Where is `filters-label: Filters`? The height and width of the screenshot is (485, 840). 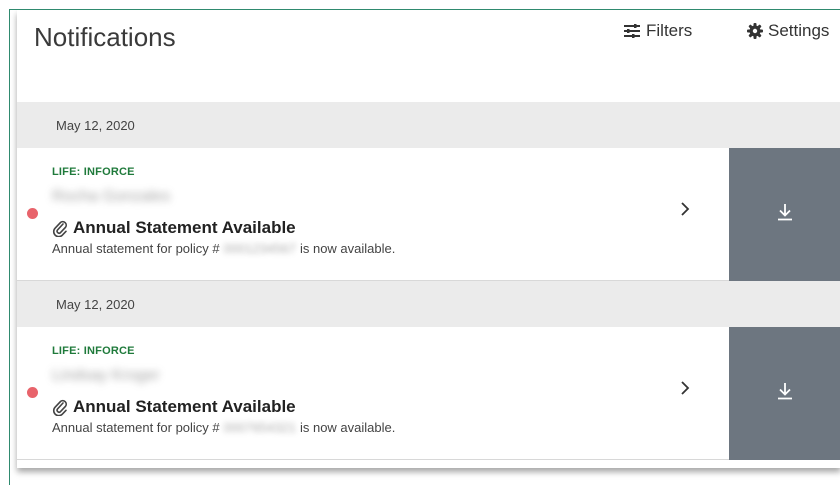
filters-label: Filters is located at coordinates (669, 30).